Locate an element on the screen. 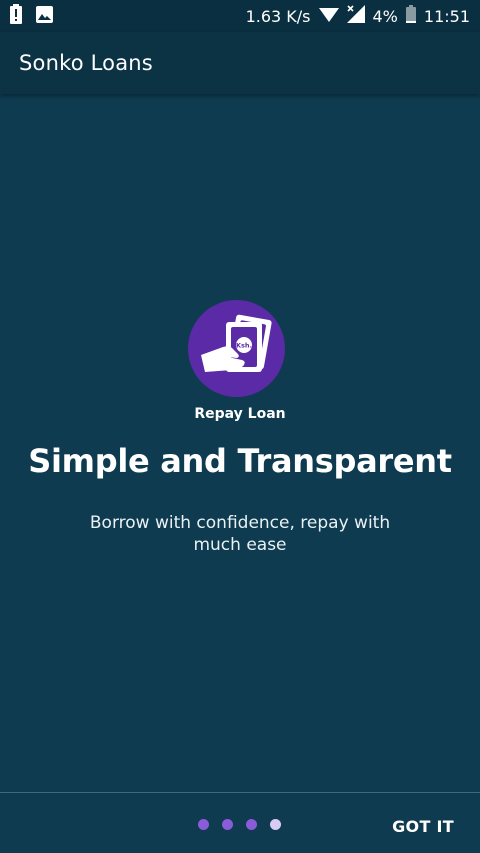  status-left is located at coordinates (31, 16).